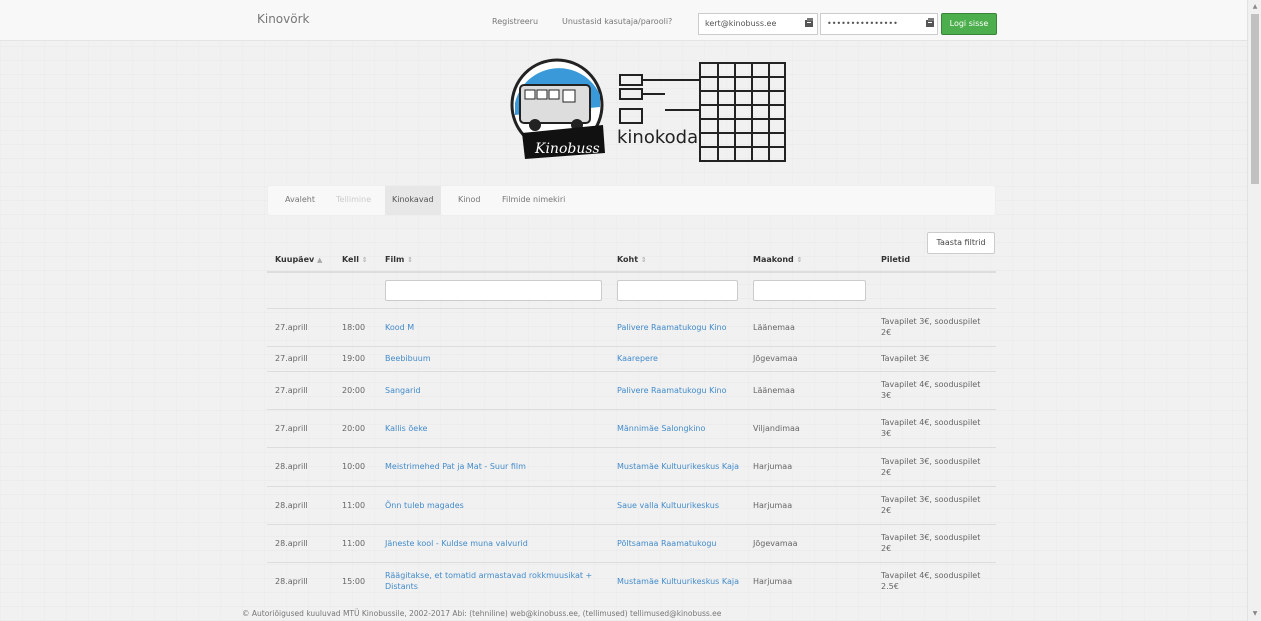 The height and width of the screenshot is (621, 1261). Describe the element at coordinates (648, 110) in the screenshot. I see `kinokoda-logo: Kinobuss` at that location.